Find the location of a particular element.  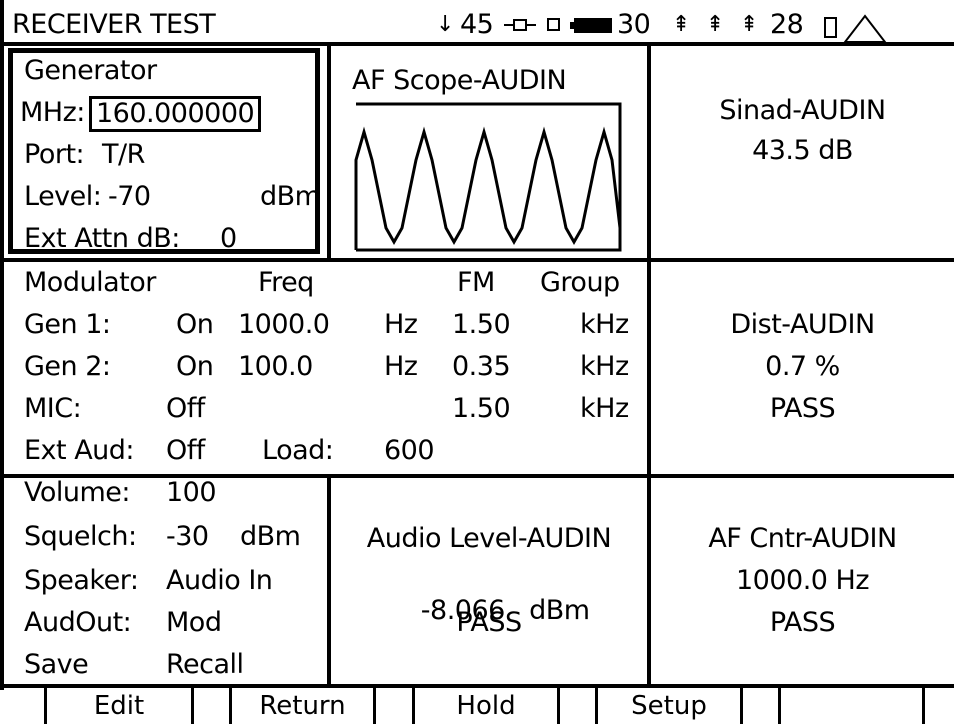

edit-softkey: Edit is located at coordinates (119, 706).